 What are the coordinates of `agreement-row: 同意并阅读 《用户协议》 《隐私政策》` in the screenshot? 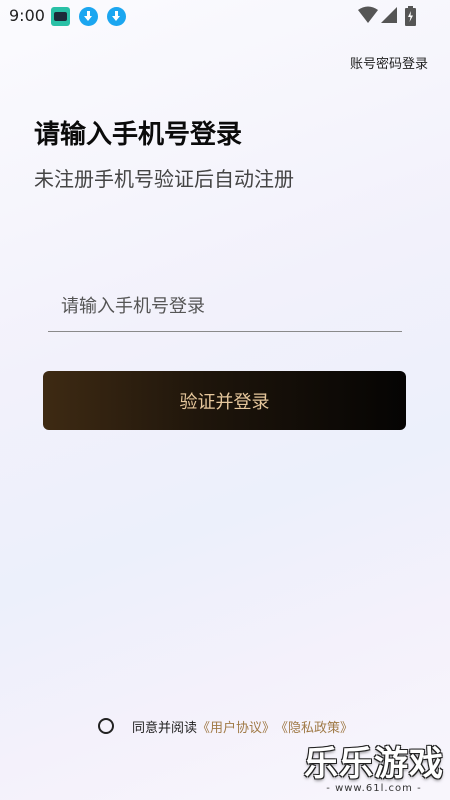 It's located at (225, 726).